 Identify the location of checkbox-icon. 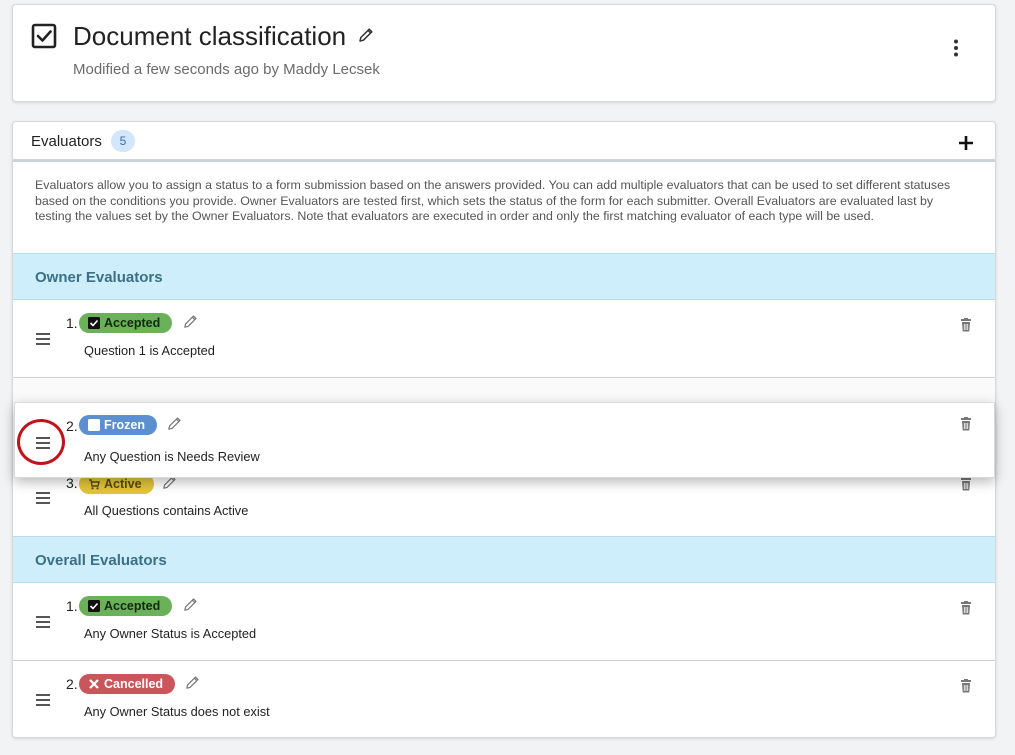
(44, 36).